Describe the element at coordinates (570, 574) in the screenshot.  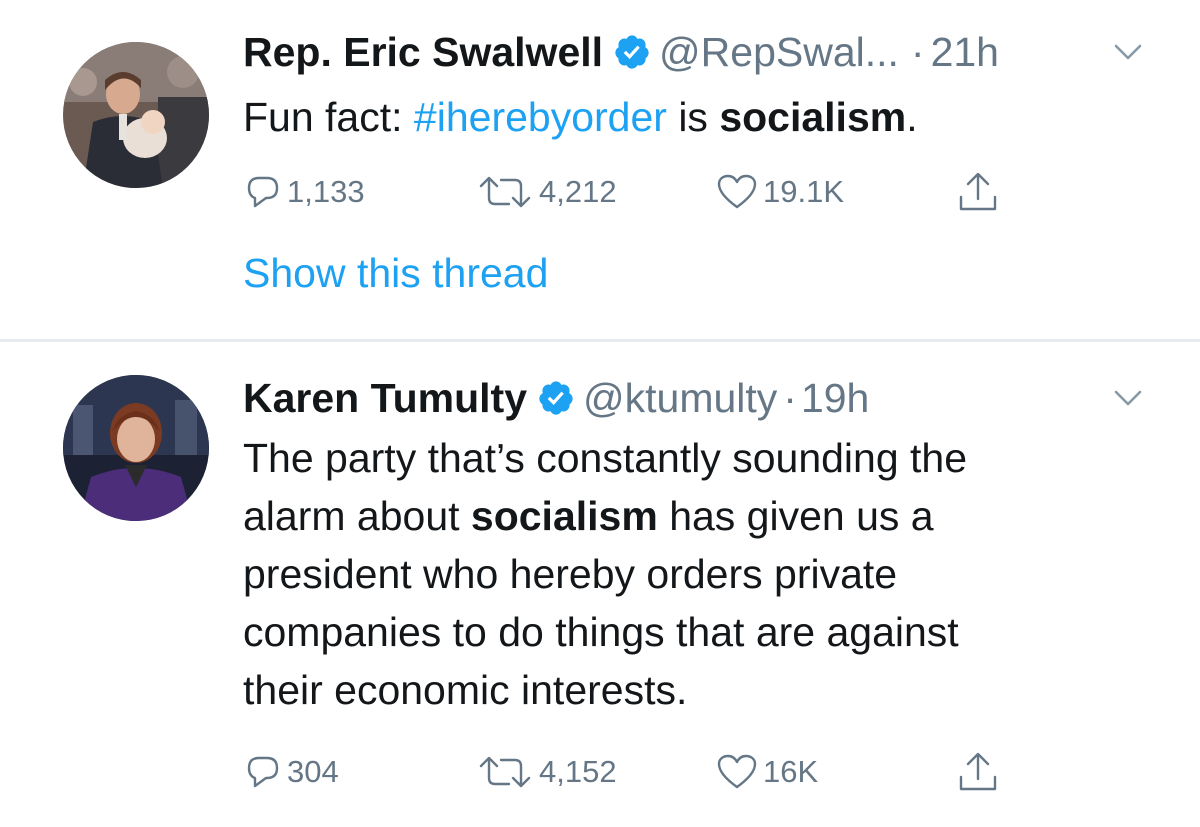
I see `text-segment: president who hereby orders private` at that location.